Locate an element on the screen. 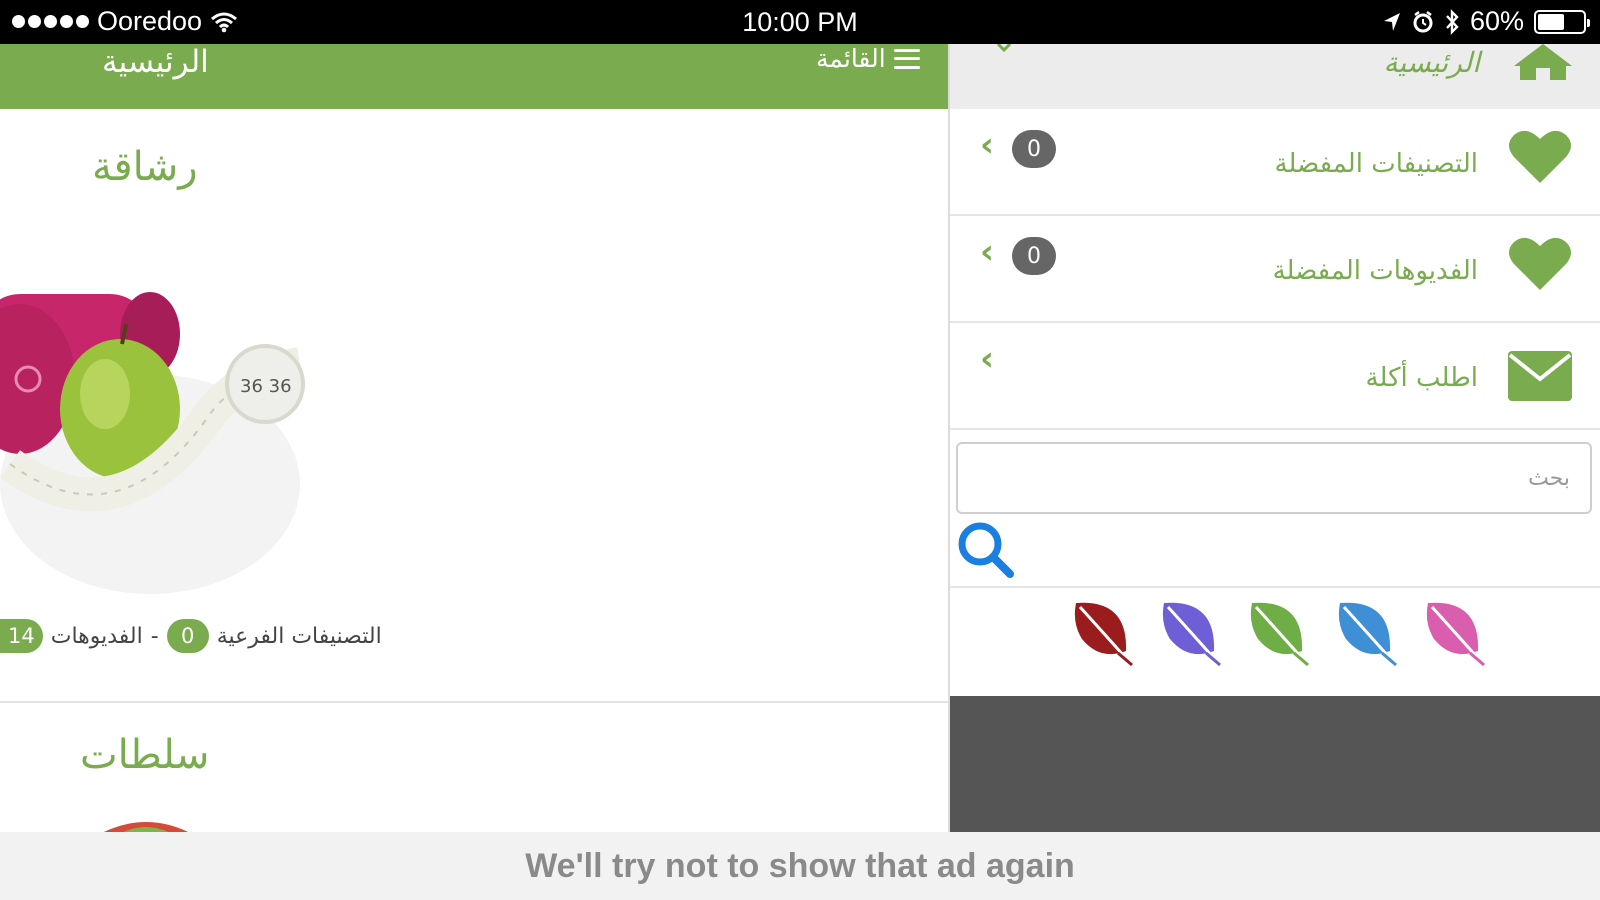  category-image: 36 36 is located at coordinates (155, 426).